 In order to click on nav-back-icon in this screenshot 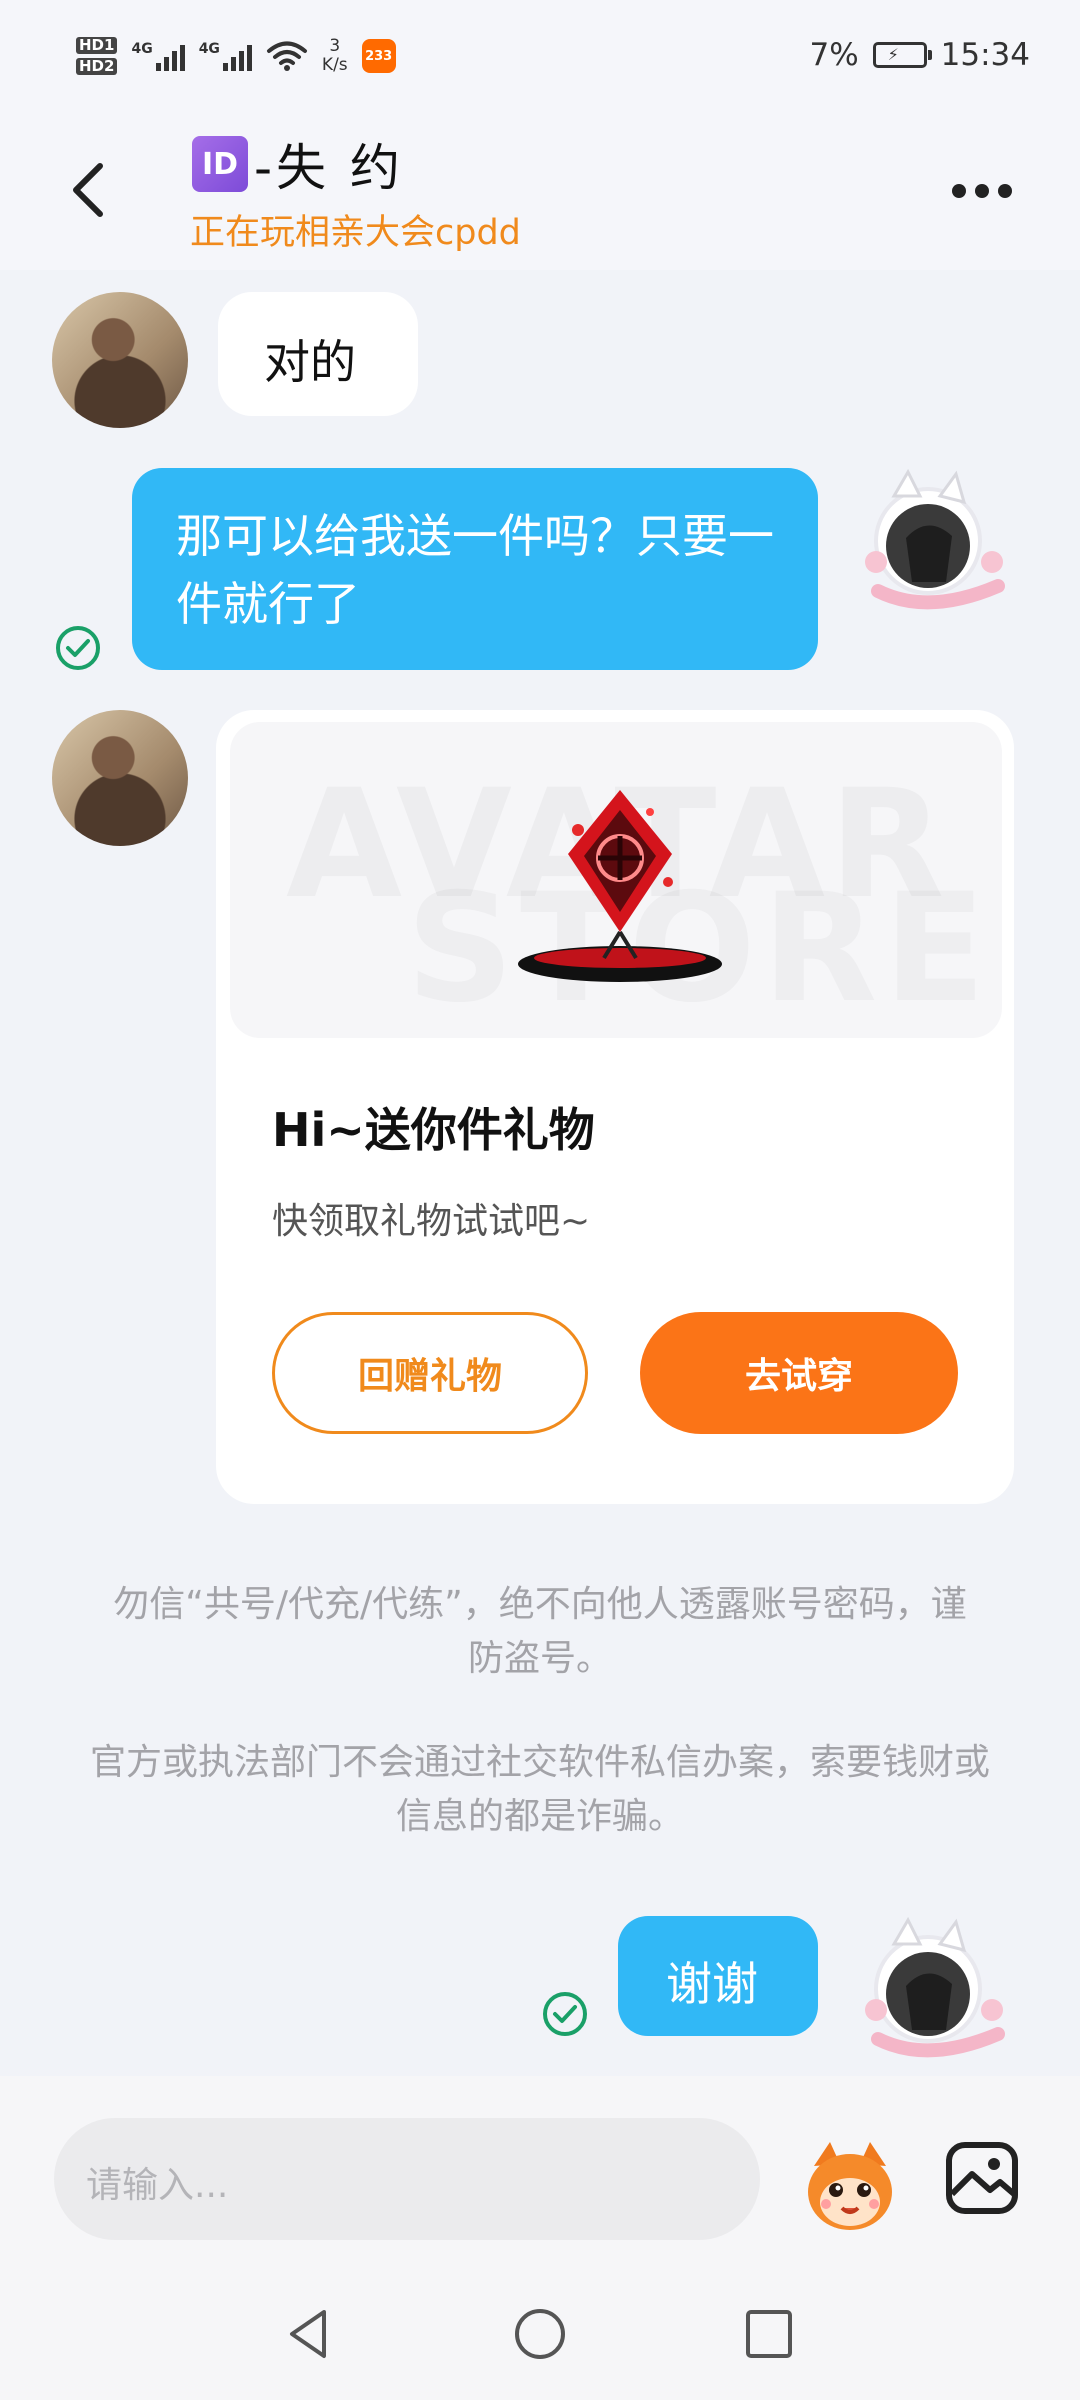, I will do `click(308, 2334)`.